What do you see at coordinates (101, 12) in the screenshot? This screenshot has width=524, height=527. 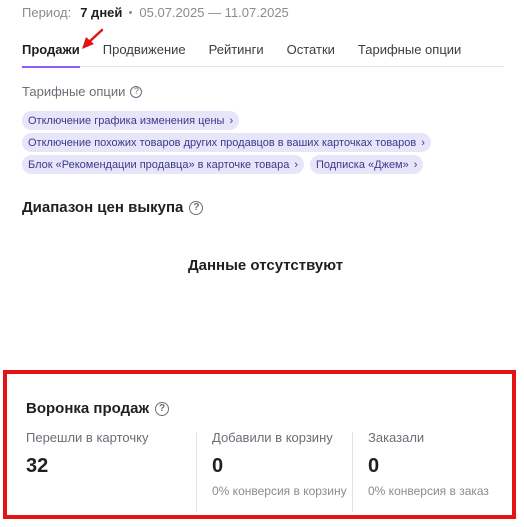 I see `period-value: 7 дней` at bounding box center [101, 12].